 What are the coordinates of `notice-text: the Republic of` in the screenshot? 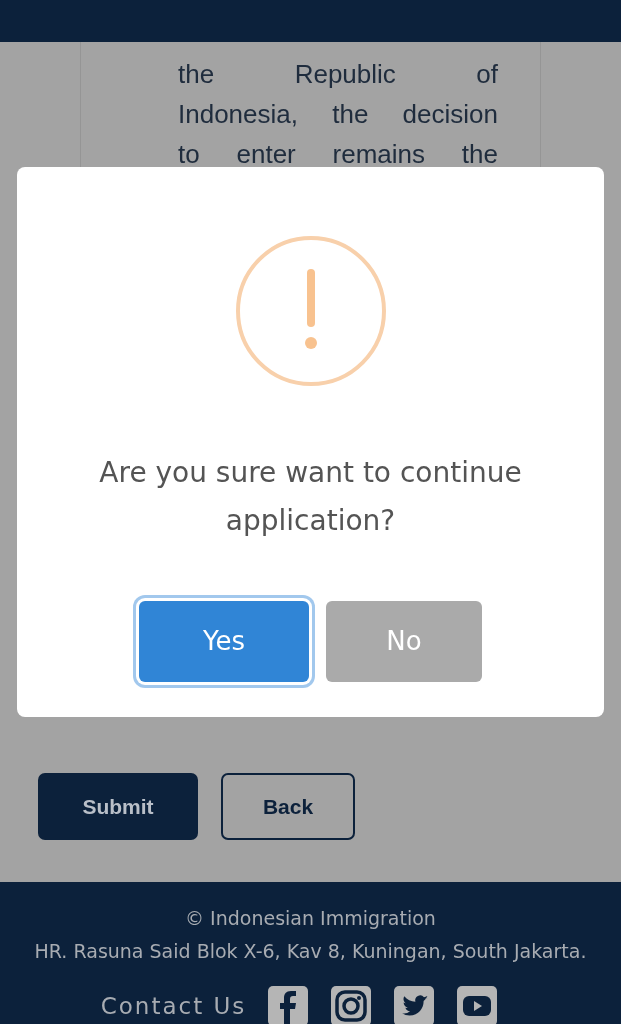 It's located at (338, 74).